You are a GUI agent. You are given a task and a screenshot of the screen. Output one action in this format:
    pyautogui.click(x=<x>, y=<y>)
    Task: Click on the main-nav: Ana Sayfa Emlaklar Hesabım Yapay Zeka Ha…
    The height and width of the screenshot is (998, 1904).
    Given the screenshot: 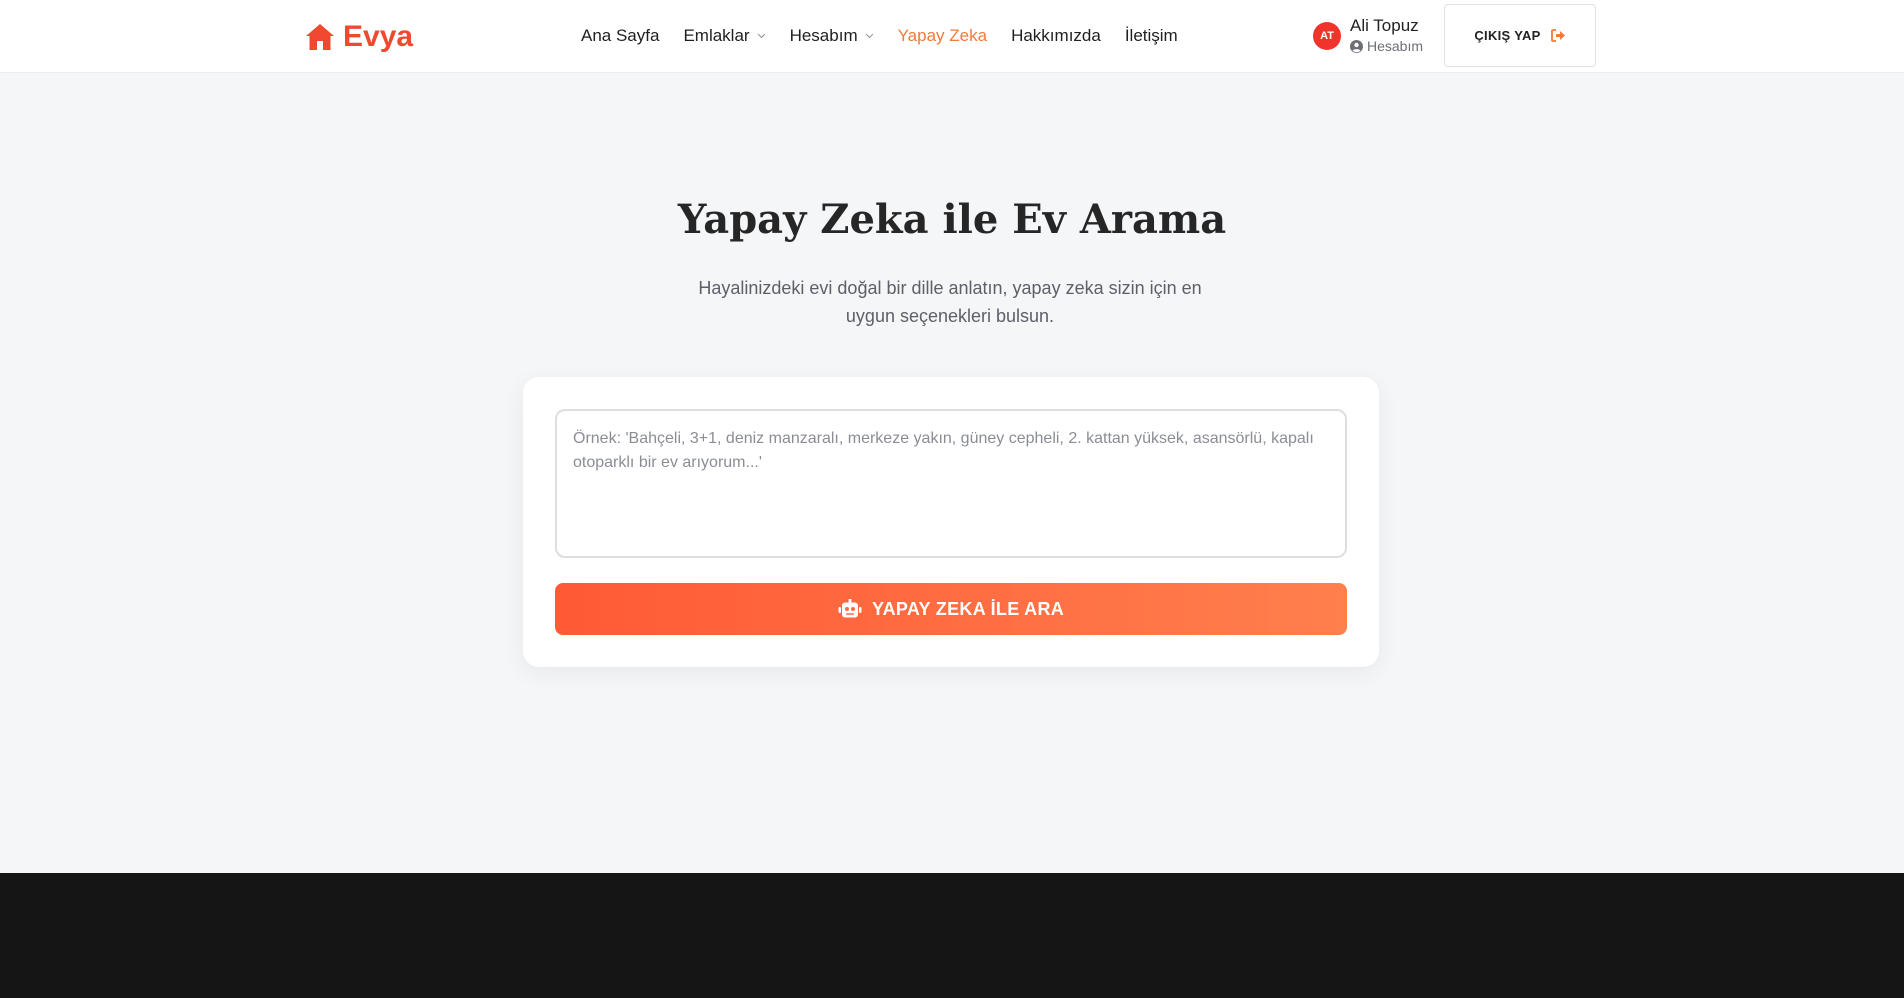 What is the action you would take?
    pyautogui.click(x=891, y=36)
    